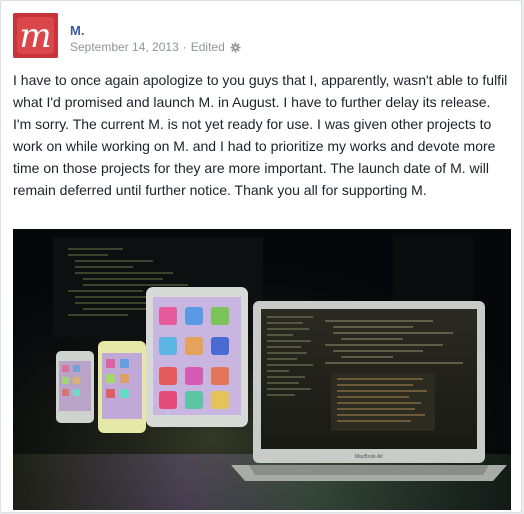 The image size is (524, 514). I want to click on author-avatar: m, so click(35, 35).